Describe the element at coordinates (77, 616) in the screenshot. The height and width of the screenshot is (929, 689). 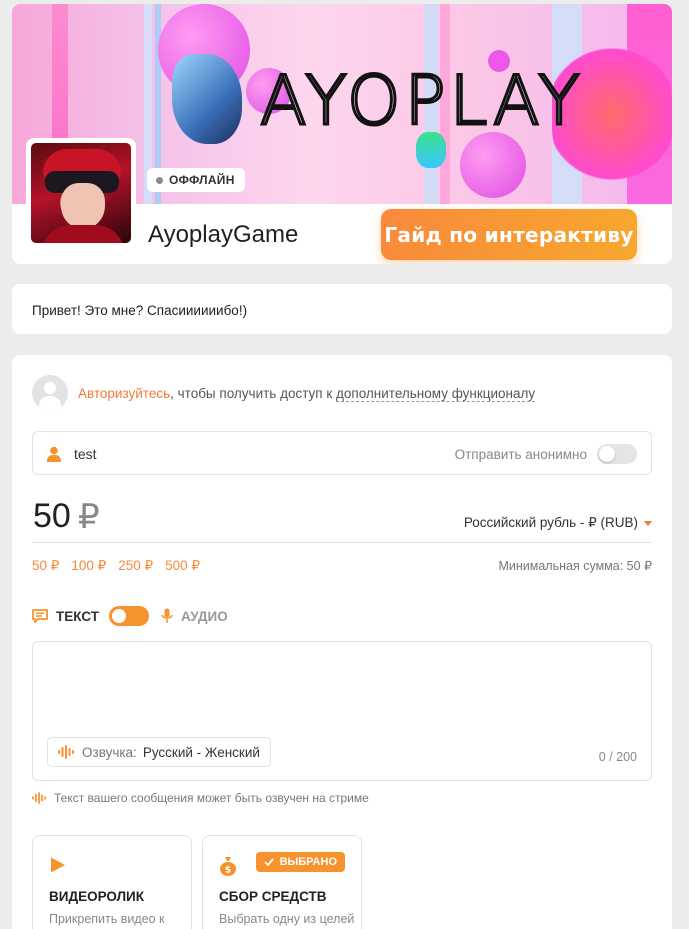
I see `text-mode-label: ТЕКСТ` at that location.